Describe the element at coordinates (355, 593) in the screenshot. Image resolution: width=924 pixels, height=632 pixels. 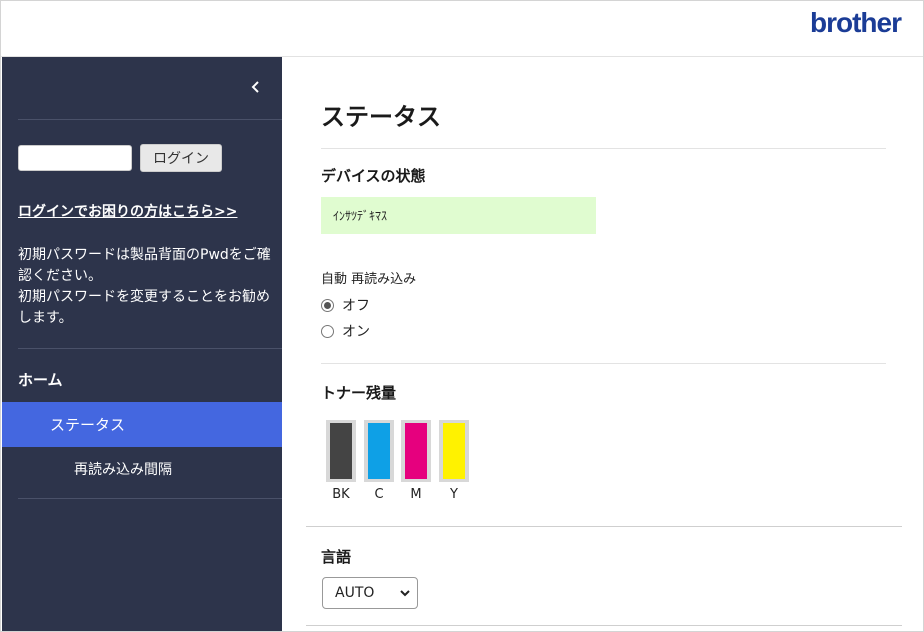
I see `language-selected-value: AUTO` at that location.